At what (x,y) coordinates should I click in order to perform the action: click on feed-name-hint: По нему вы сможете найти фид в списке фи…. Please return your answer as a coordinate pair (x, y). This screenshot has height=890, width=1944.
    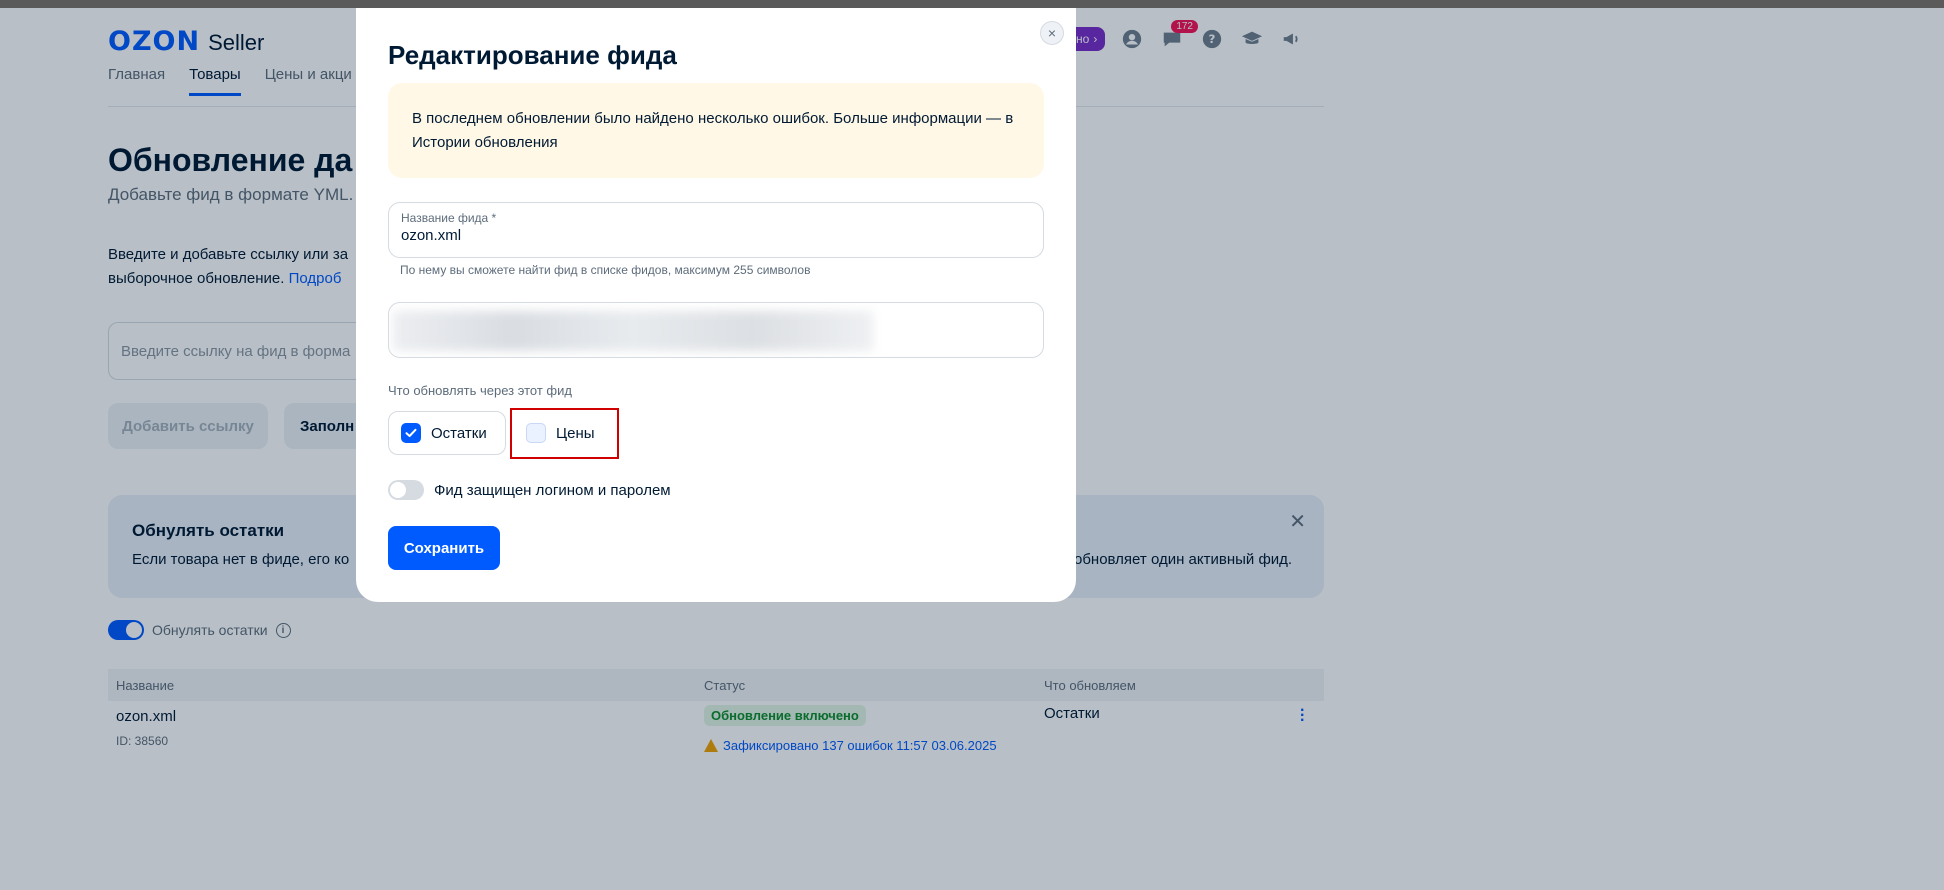
    Looking at the image, I should click on (605, 270).